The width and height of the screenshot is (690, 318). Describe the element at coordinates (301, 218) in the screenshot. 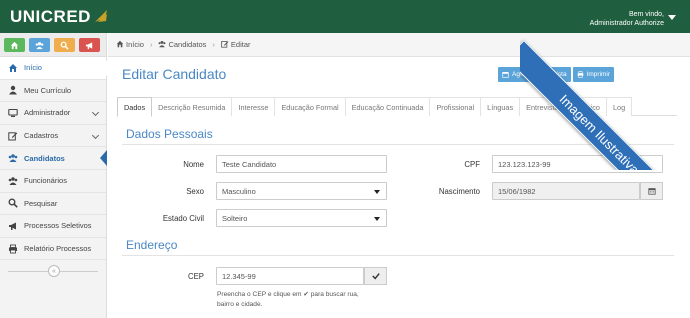

I see `estado-civil-select: Solteiro` at that location.